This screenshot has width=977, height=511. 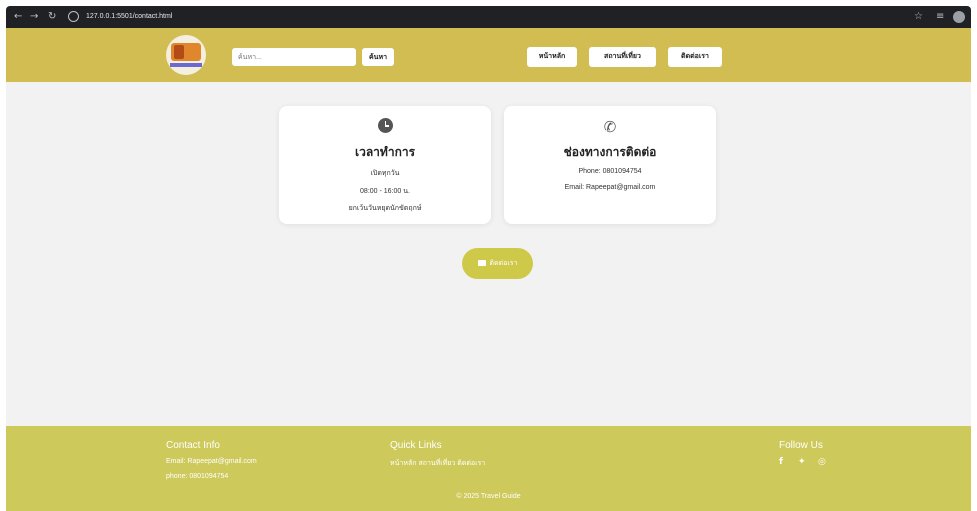 What do you see at coordinates (403, 463) in the screenshot?
I see `footer-link-home: หน้าหลัก` at bounding box center [403, 463].